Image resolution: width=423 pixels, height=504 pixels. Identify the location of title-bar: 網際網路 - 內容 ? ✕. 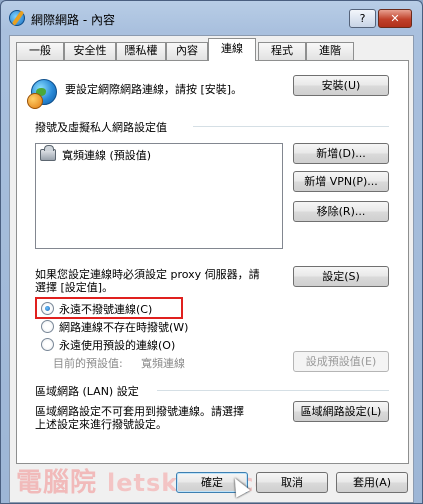
(211, 18).